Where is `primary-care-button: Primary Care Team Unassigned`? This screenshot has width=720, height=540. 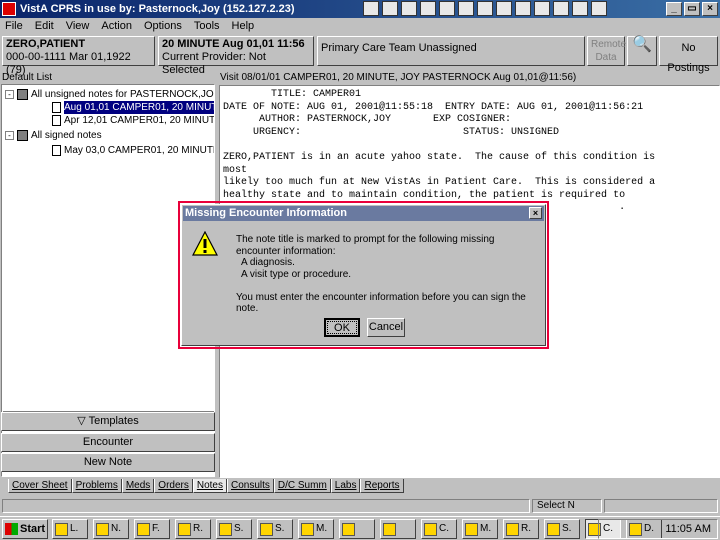 primary-care-button: Primary Care Team Unassigned is located at coordinates (451, 51).